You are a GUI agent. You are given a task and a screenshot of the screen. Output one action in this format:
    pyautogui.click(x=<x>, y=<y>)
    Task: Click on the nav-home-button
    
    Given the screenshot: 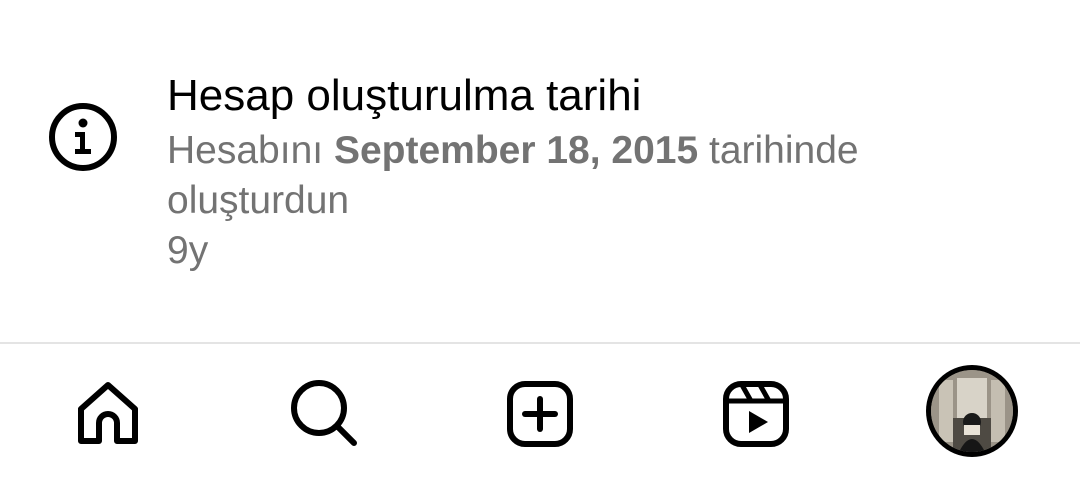 What is the action you would take?
    pyautogui.click(x=108, y=414)
    